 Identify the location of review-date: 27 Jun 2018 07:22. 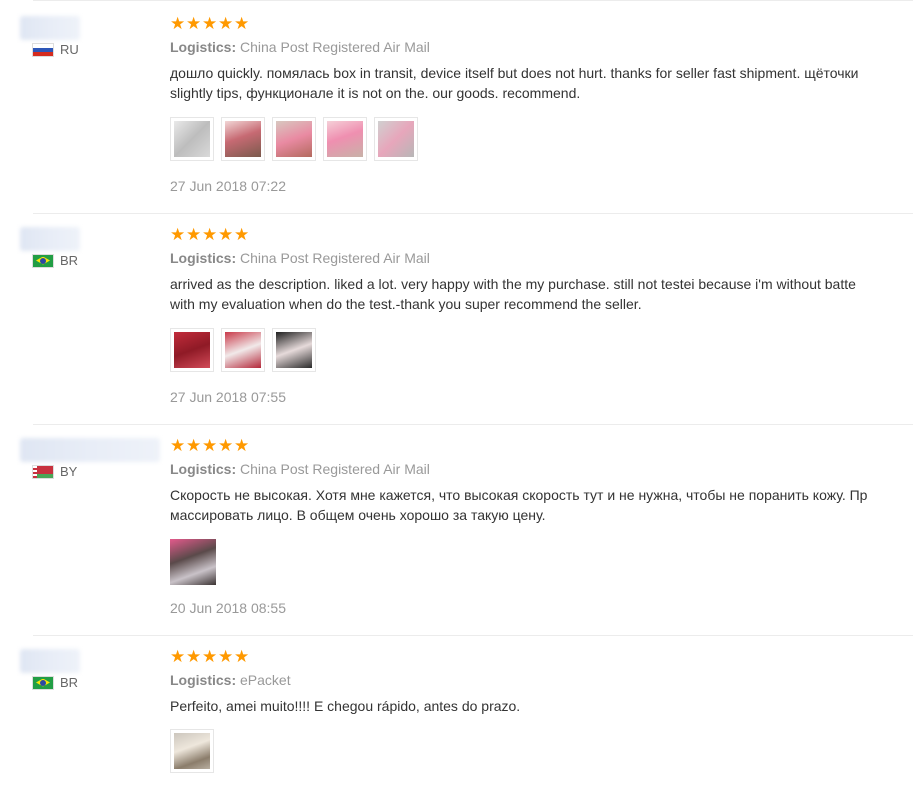
(228, 186).